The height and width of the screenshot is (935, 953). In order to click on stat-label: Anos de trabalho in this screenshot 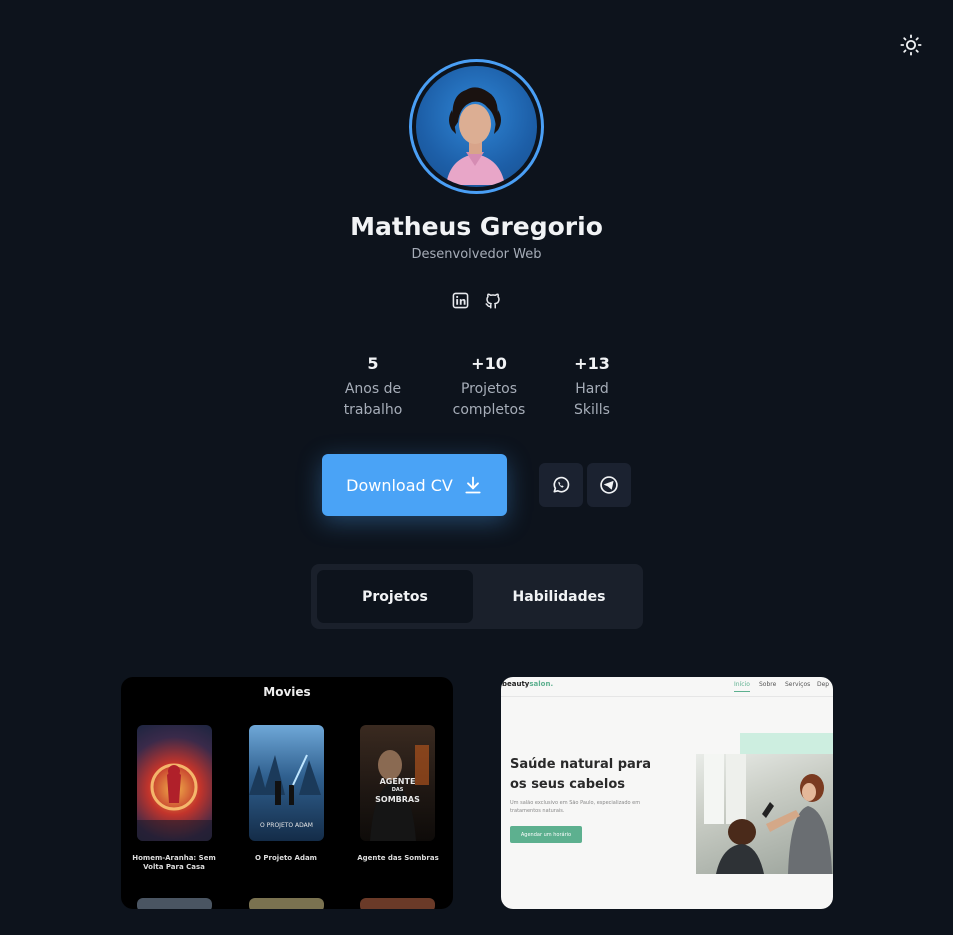, I will do `click(373, 399)`.